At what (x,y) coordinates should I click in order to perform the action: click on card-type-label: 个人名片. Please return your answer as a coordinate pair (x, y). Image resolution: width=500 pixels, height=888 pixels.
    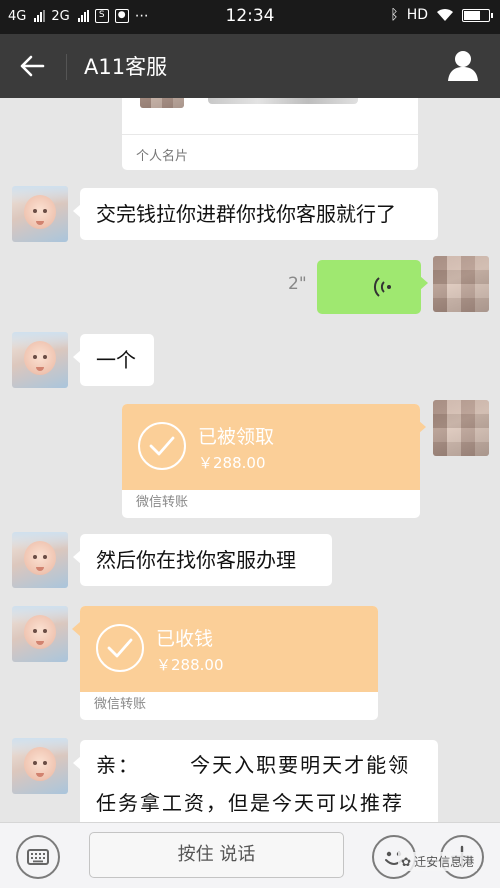
    Looking at the image, I should click on (162, 156).